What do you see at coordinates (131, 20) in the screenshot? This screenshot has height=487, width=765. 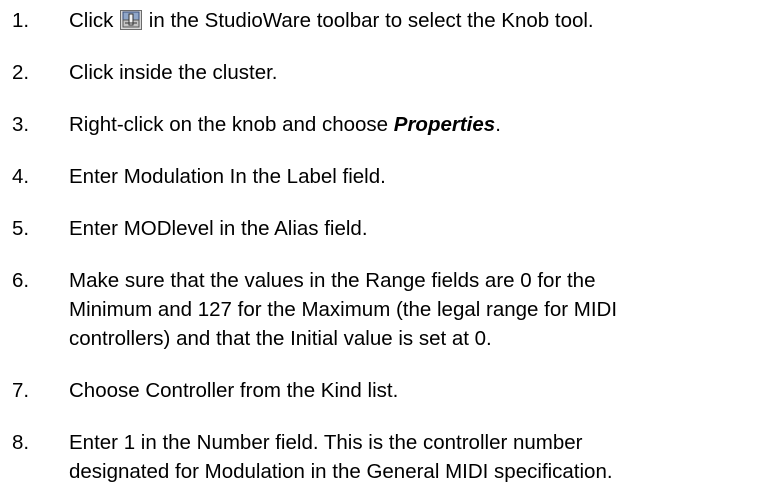 I see `knob-tool-icon` at bounding box center [131, 20].